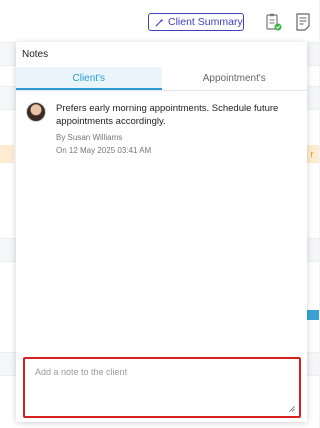 The width and height of the screenshot is (320, 428). I want to click on tab-clients: Client's, so click(89, 78).